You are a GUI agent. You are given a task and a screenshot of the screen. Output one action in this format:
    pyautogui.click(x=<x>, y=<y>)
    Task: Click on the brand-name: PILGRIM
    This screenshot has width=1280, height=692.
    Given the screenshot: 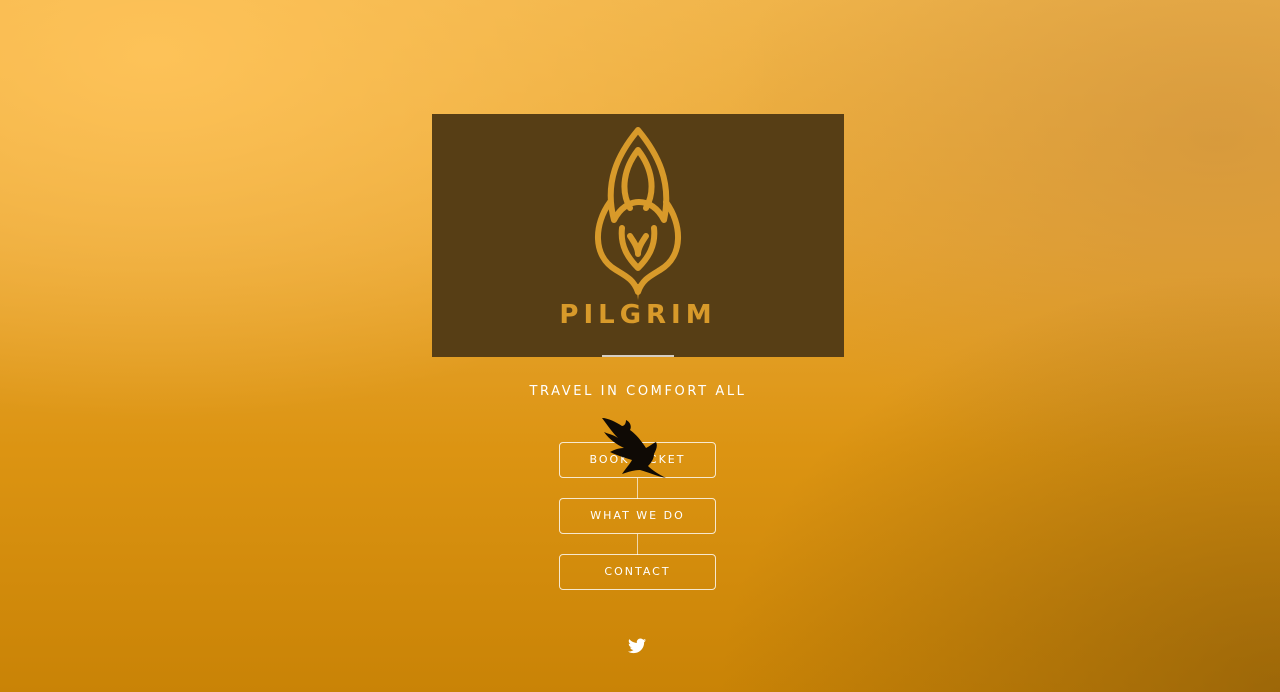 What is the action you would take?
    pyautogui.click(x=638, y=315)
    